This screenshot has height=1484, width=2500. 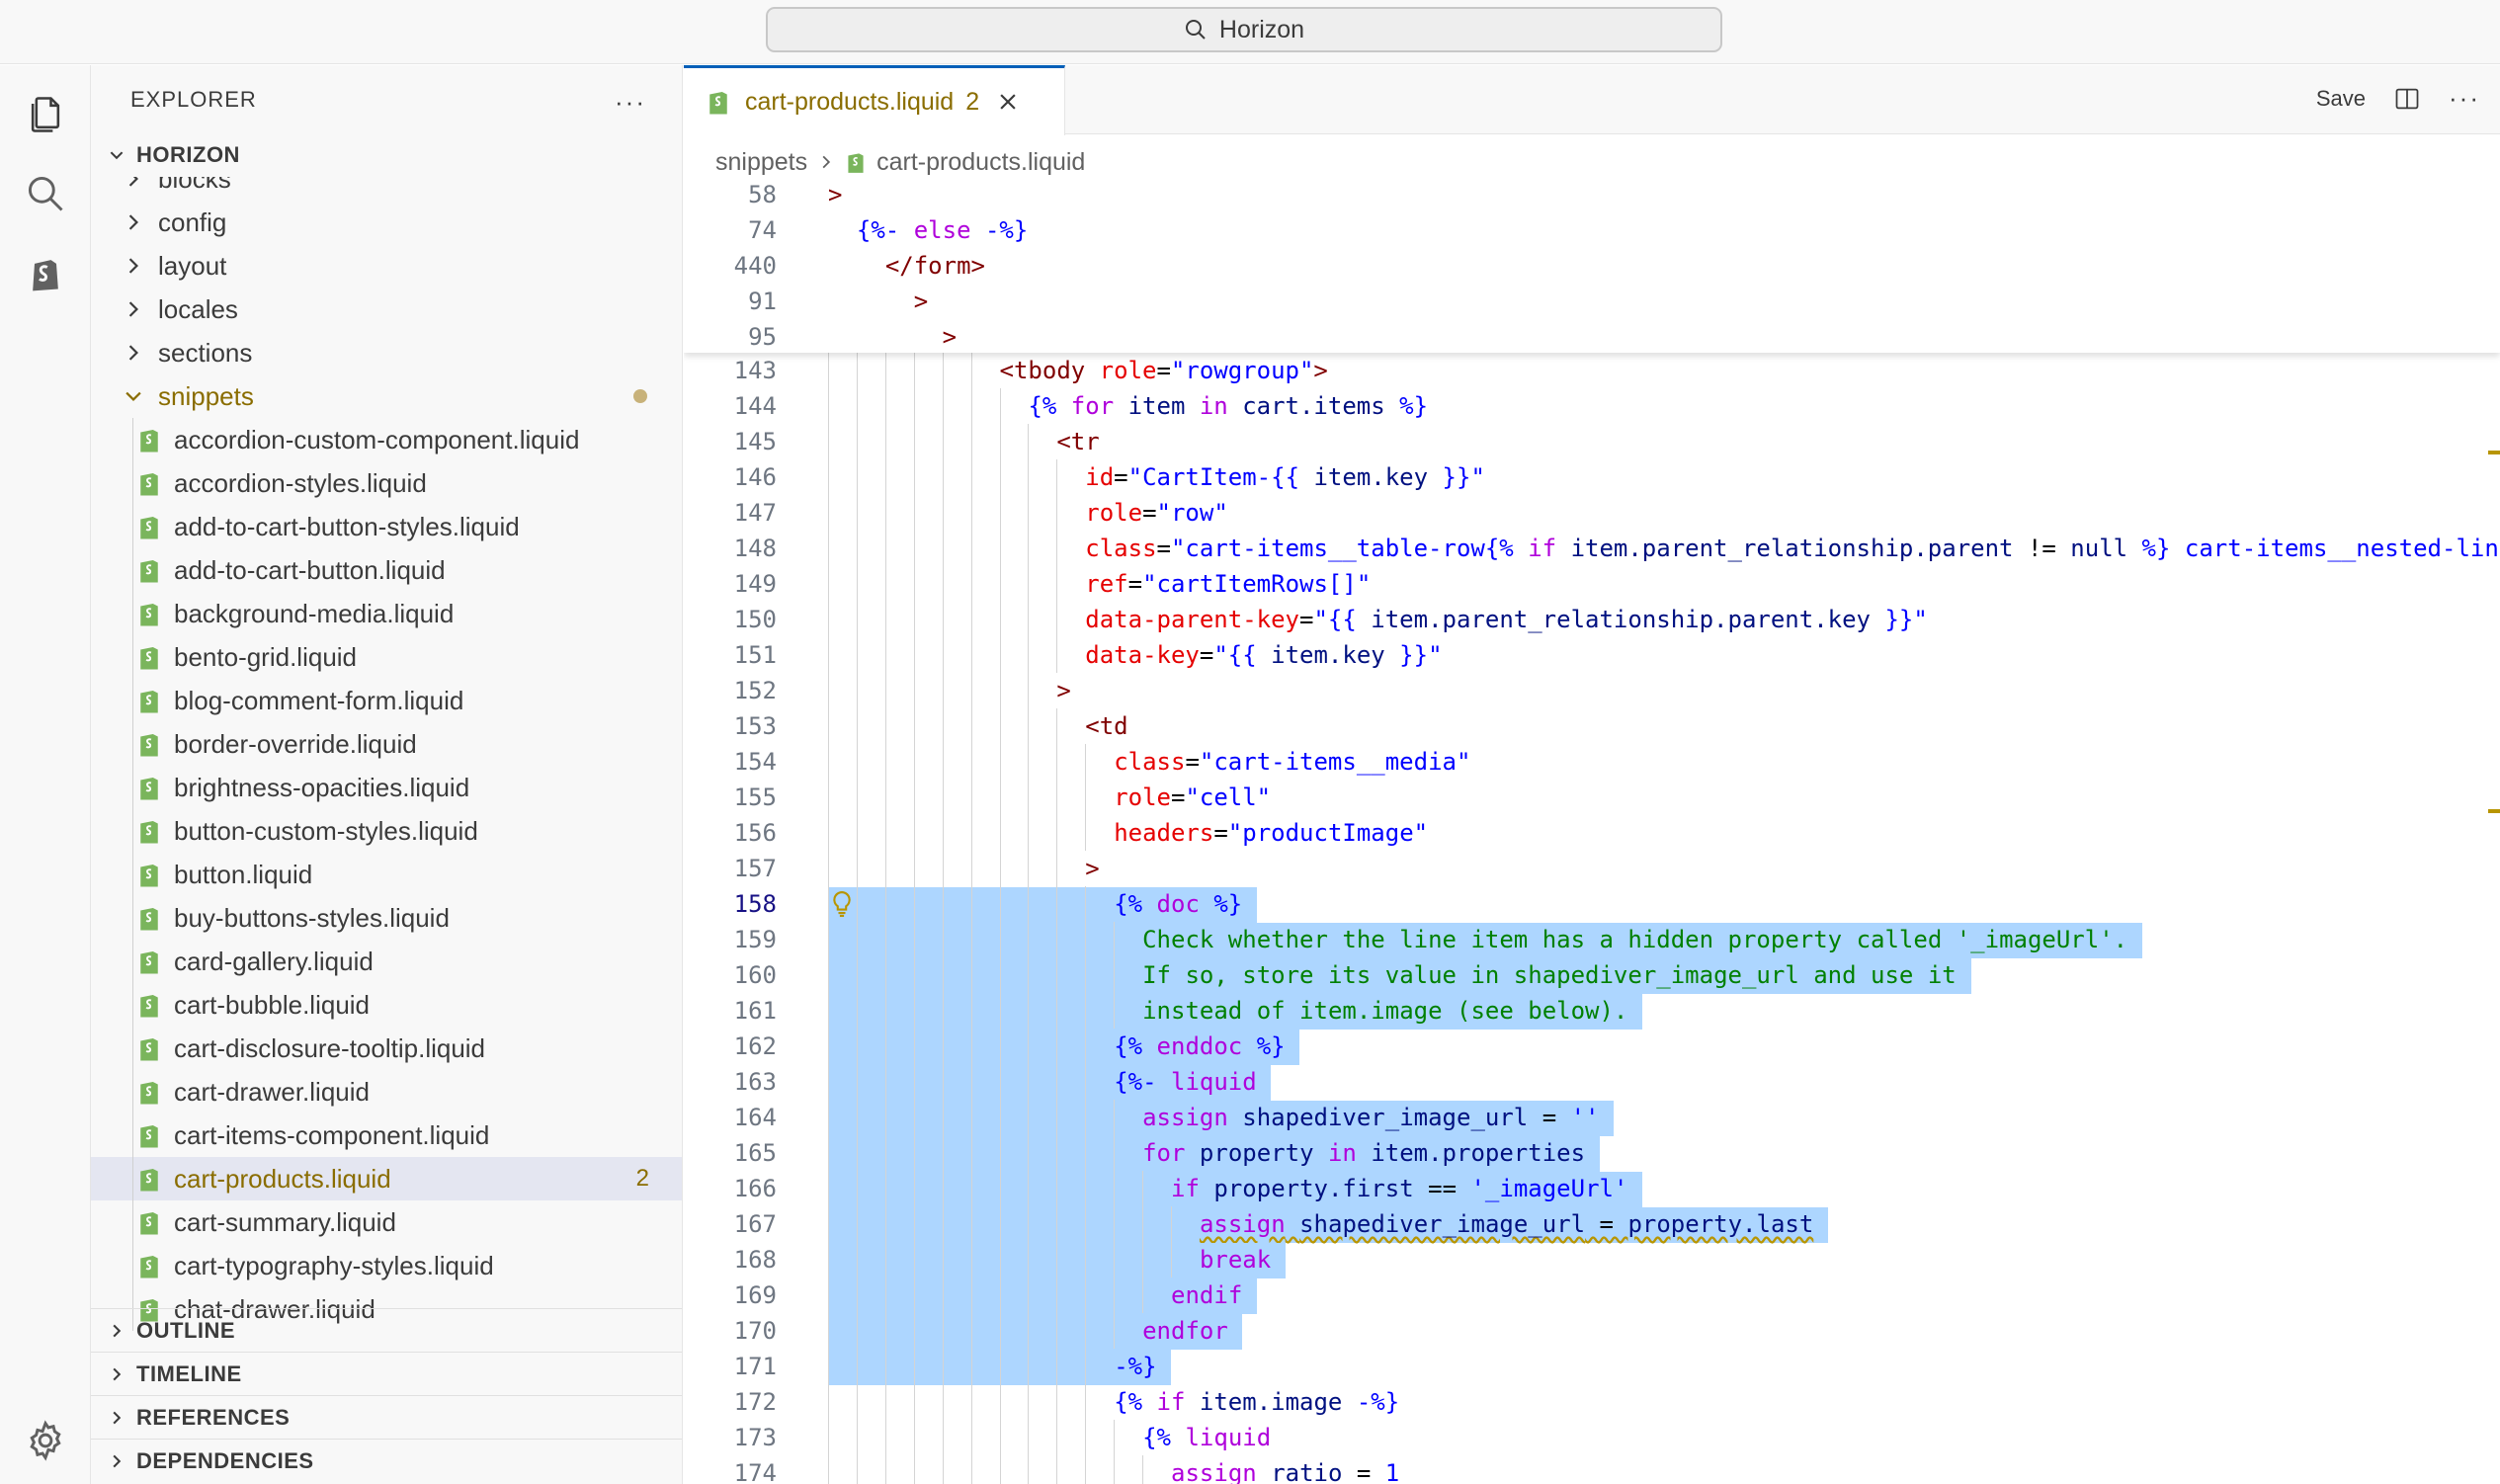 I want to click on sticky-line: 74 {%- else -%}, so click(x=1592, y=230).